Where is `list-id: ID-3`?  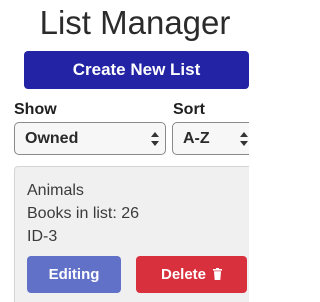
list-id: ID-3 is located at coordinates (42, 236).